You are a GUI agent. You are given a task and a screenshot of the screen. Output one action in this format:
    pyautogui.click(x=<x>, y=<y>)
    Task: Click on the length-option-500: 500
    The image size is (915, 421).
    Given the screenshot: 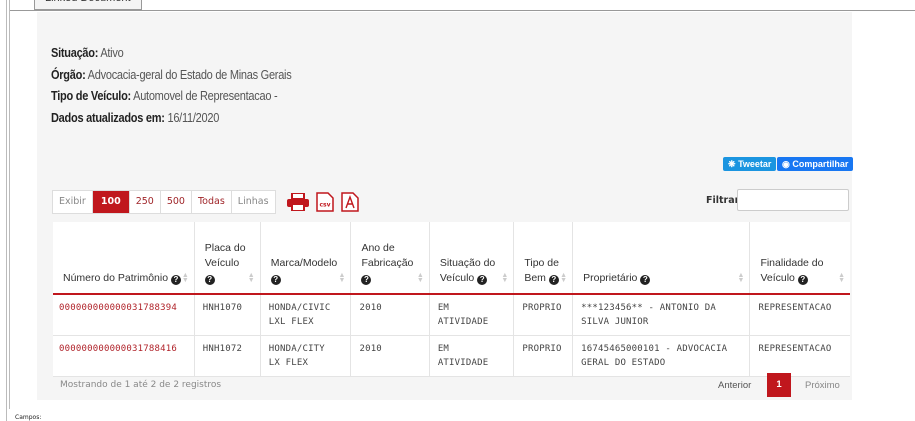 What is the action you would take?
    pyautogui.click(x=176, y=202)
    